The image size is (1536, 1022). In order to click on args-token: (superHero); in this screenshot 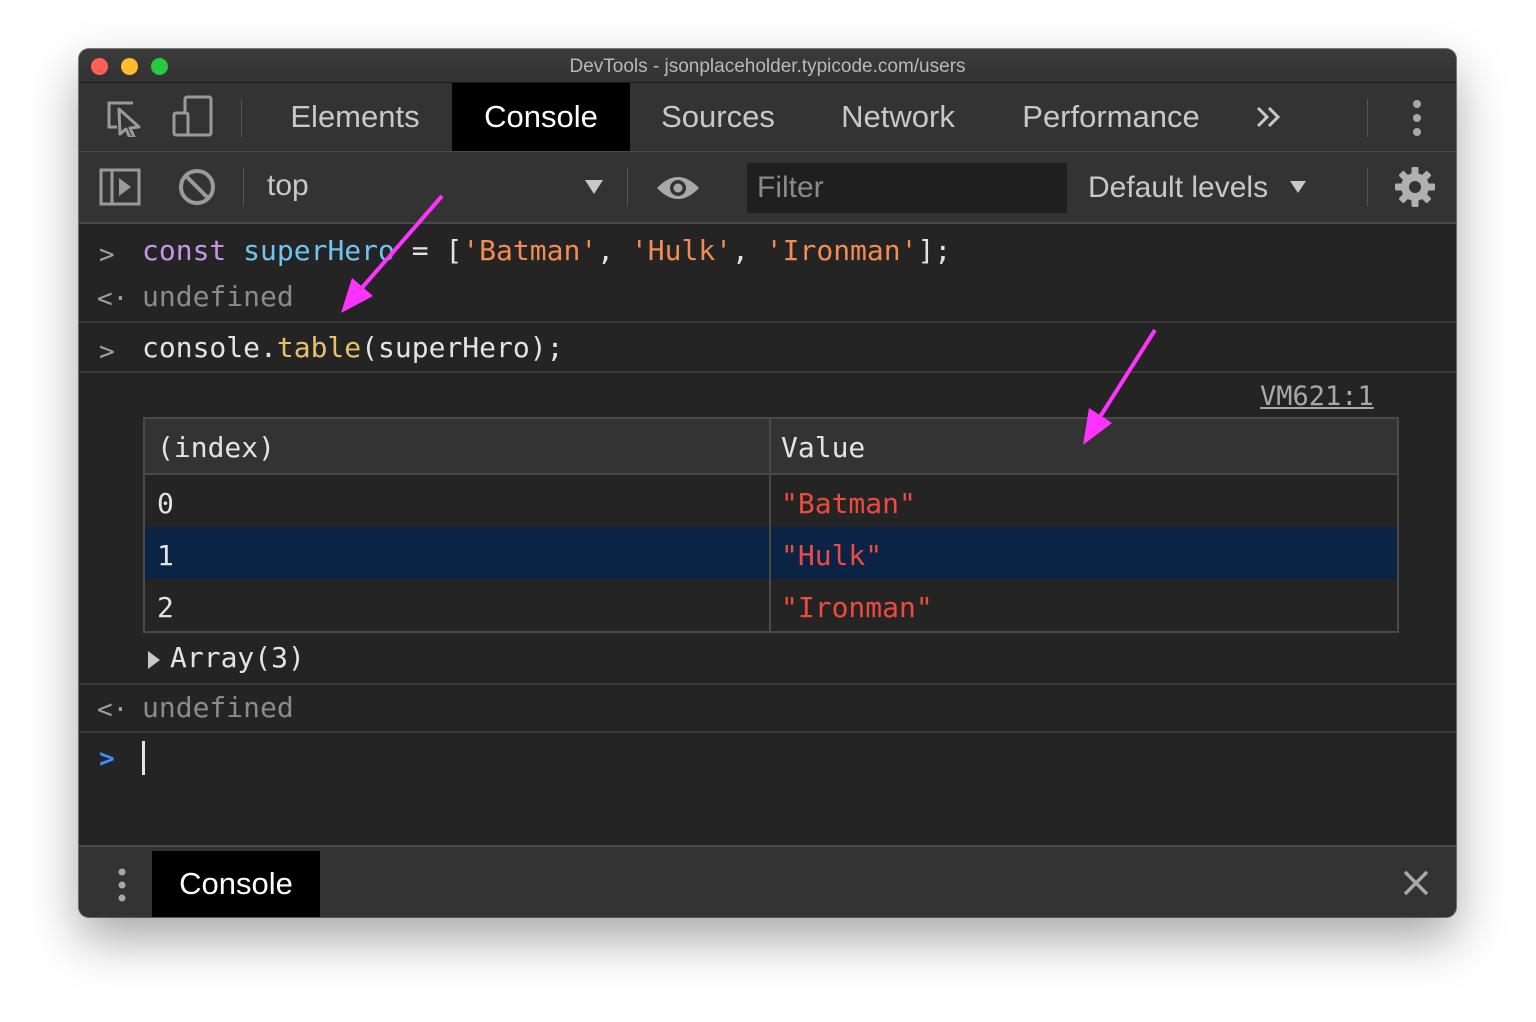, I will do `click(462, 347)`.